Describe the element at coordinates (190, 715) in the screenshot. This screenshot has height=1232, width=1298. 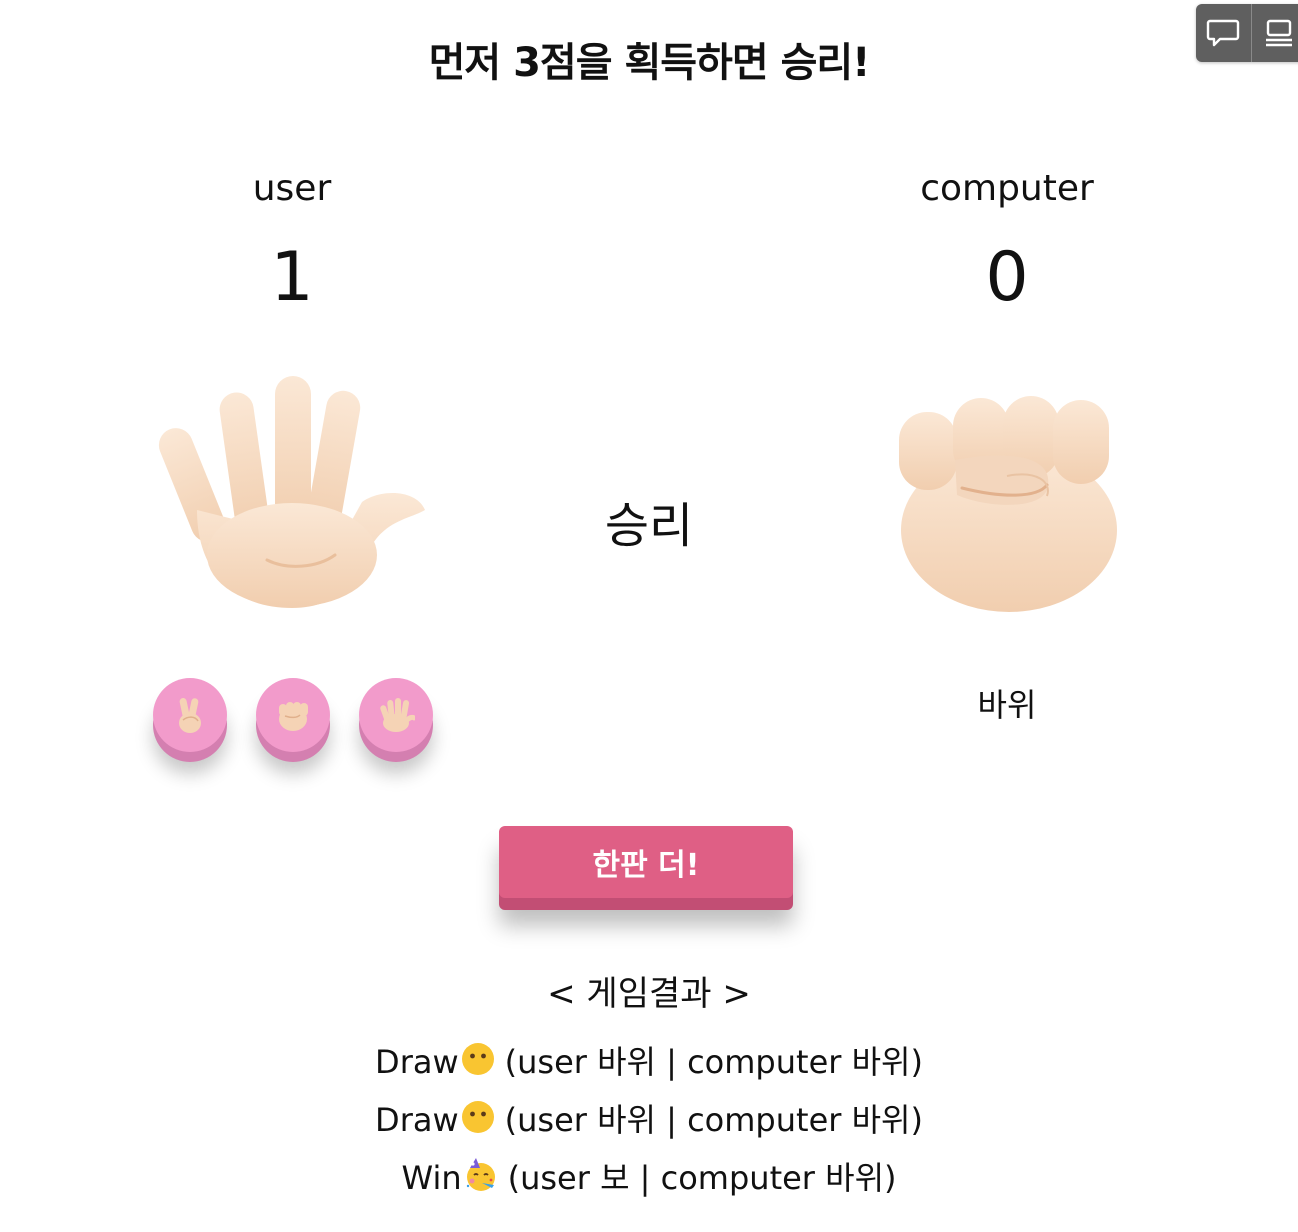
I see `scissors-hand-icon` at that location.